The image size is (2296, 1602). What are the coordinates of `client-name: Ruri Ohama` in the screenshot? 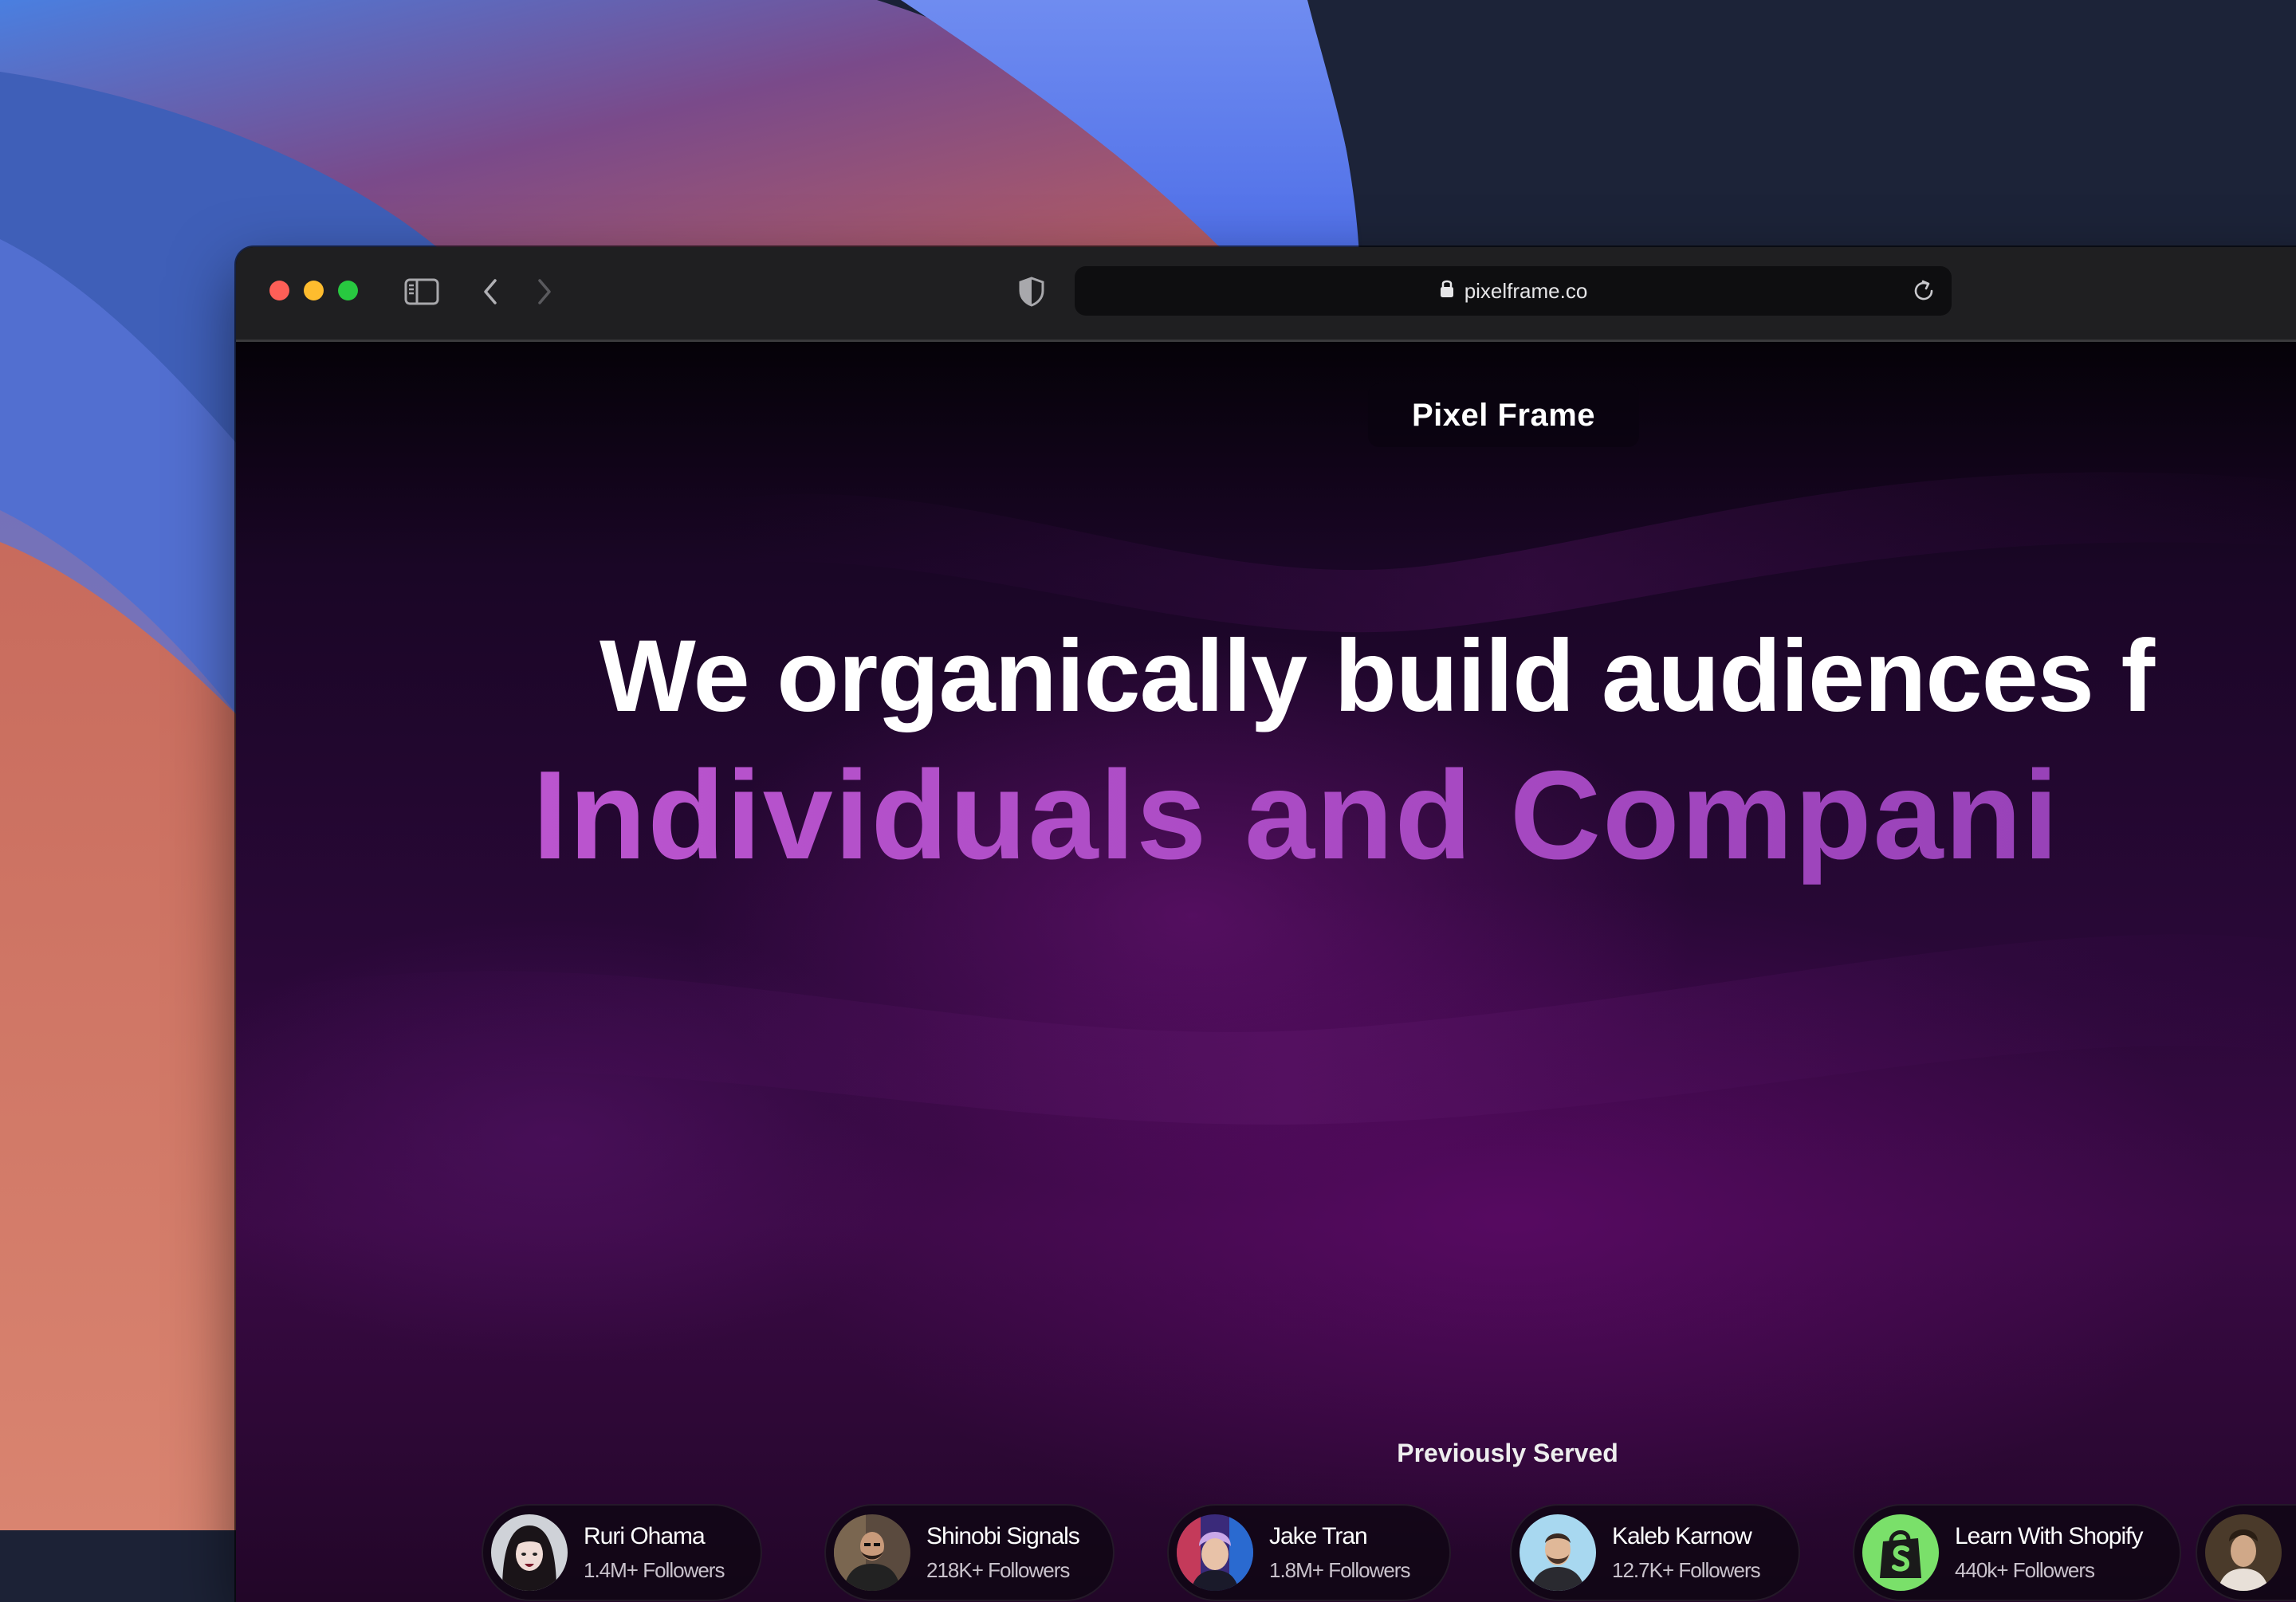 It's located at (645, 1536).